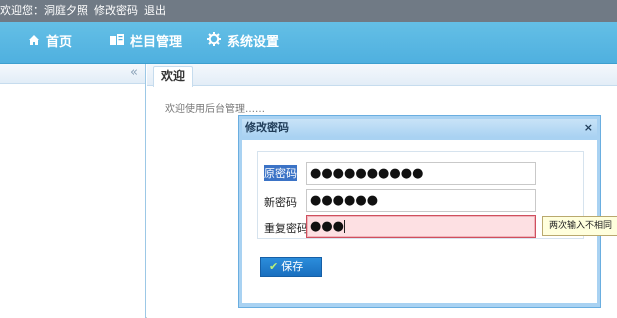  I want to click on tab-welcome: 欢迎, so click(173, 76).